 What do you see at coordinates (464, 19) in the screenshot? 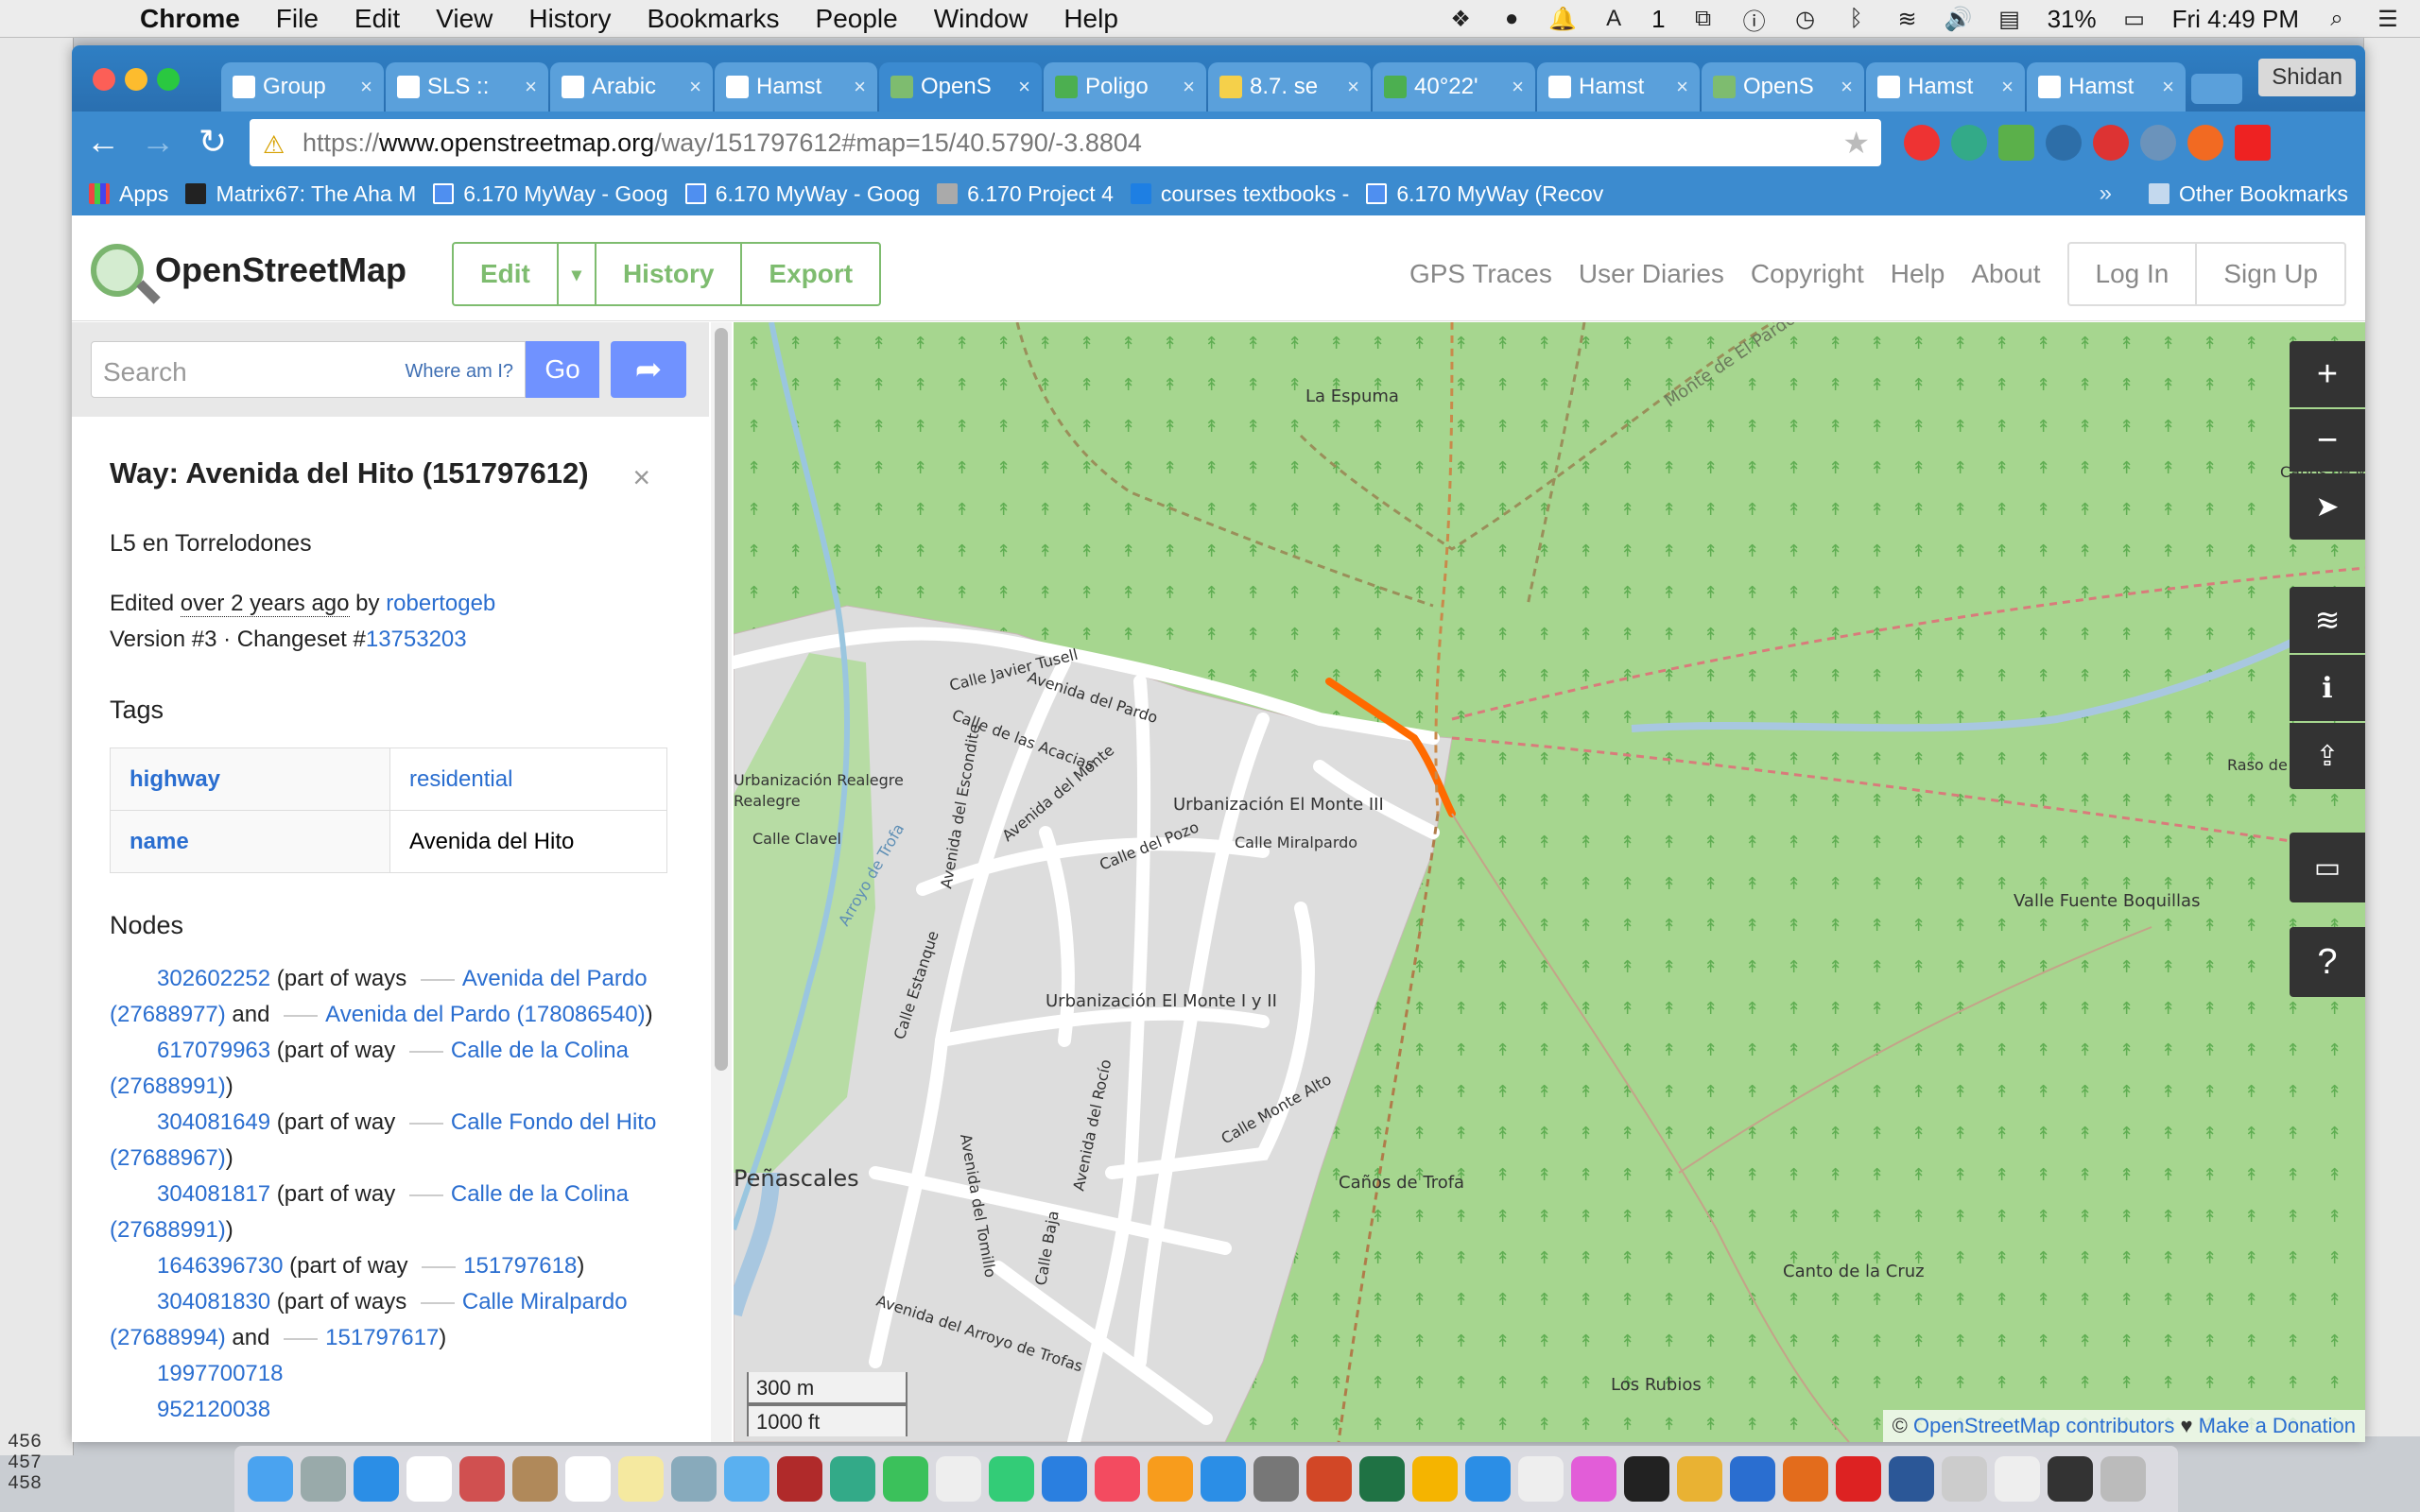
I see `menu-view: View` at bounding box center [464, 19].